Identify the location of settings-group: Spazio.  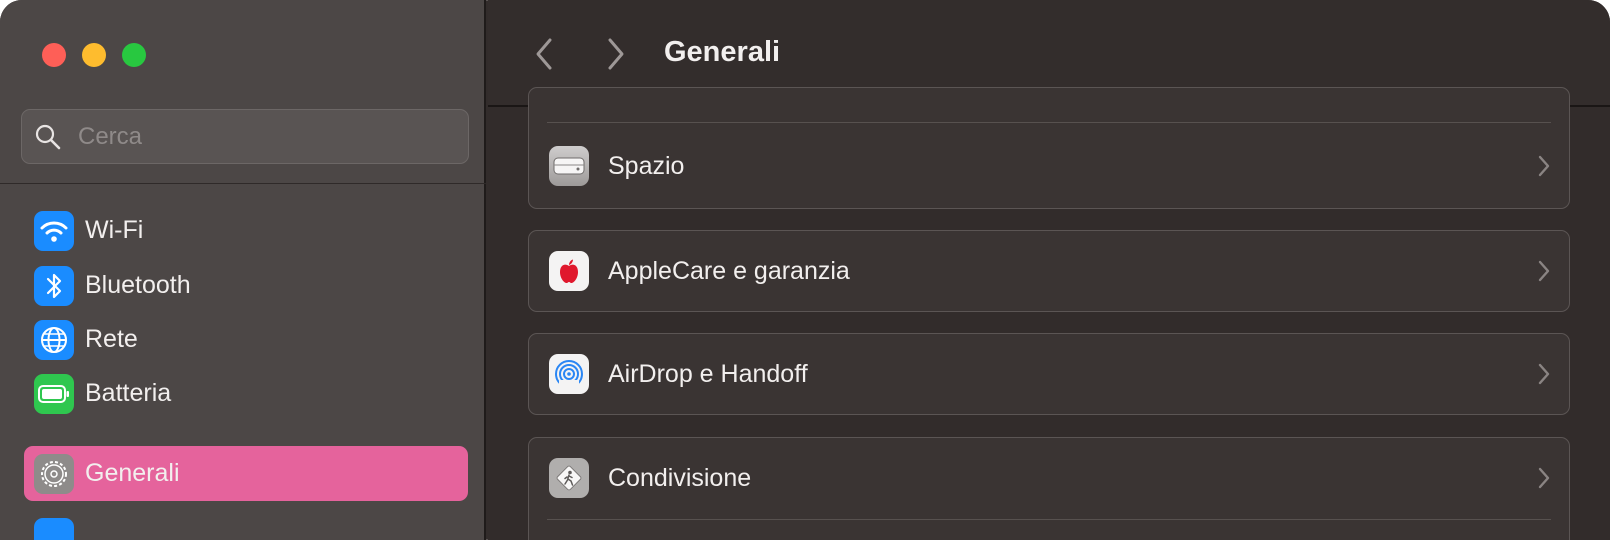
(1049, 148).